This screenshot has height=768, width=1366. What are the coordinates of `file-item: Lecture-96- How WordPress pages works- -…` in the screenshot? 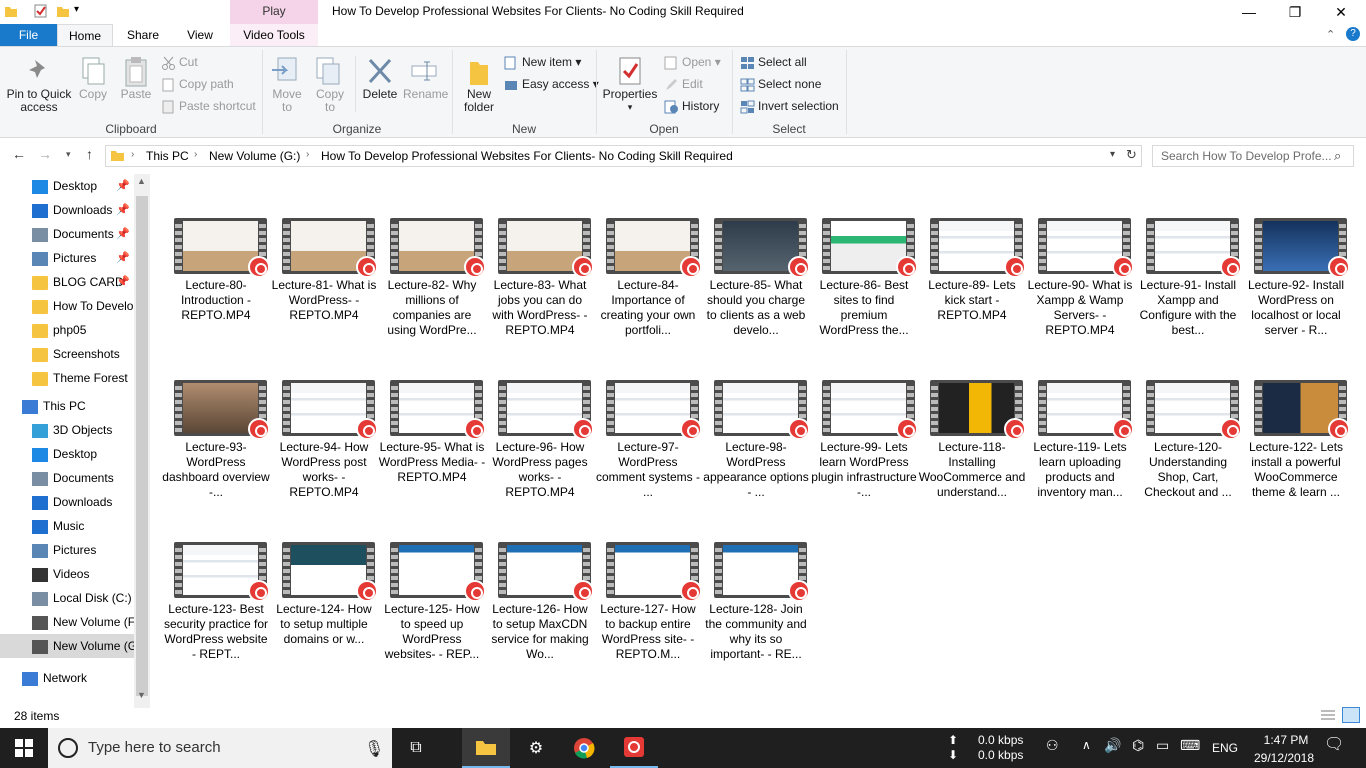 It's located at (540, 459).